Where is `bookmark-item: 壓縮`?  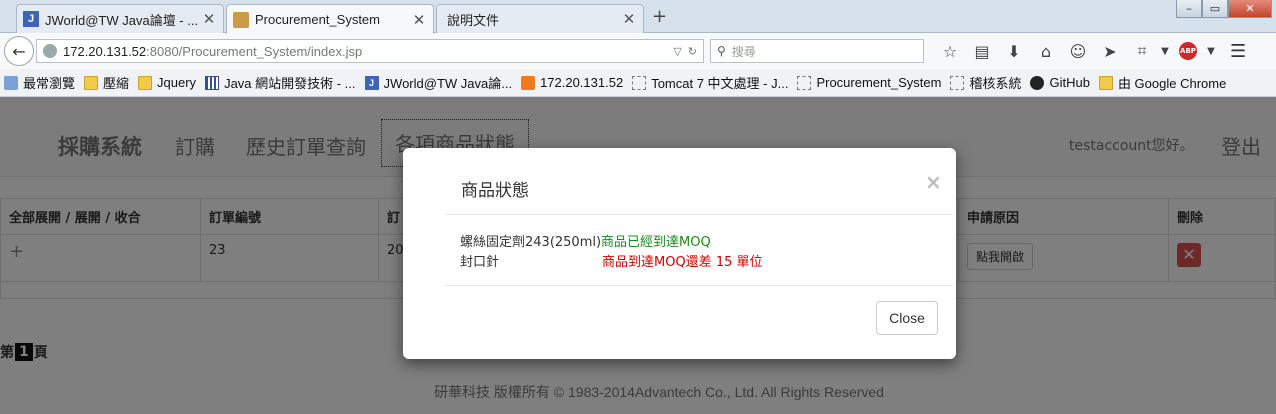
bookmark-item: 壓縮 is located at coordinates (106, 82).